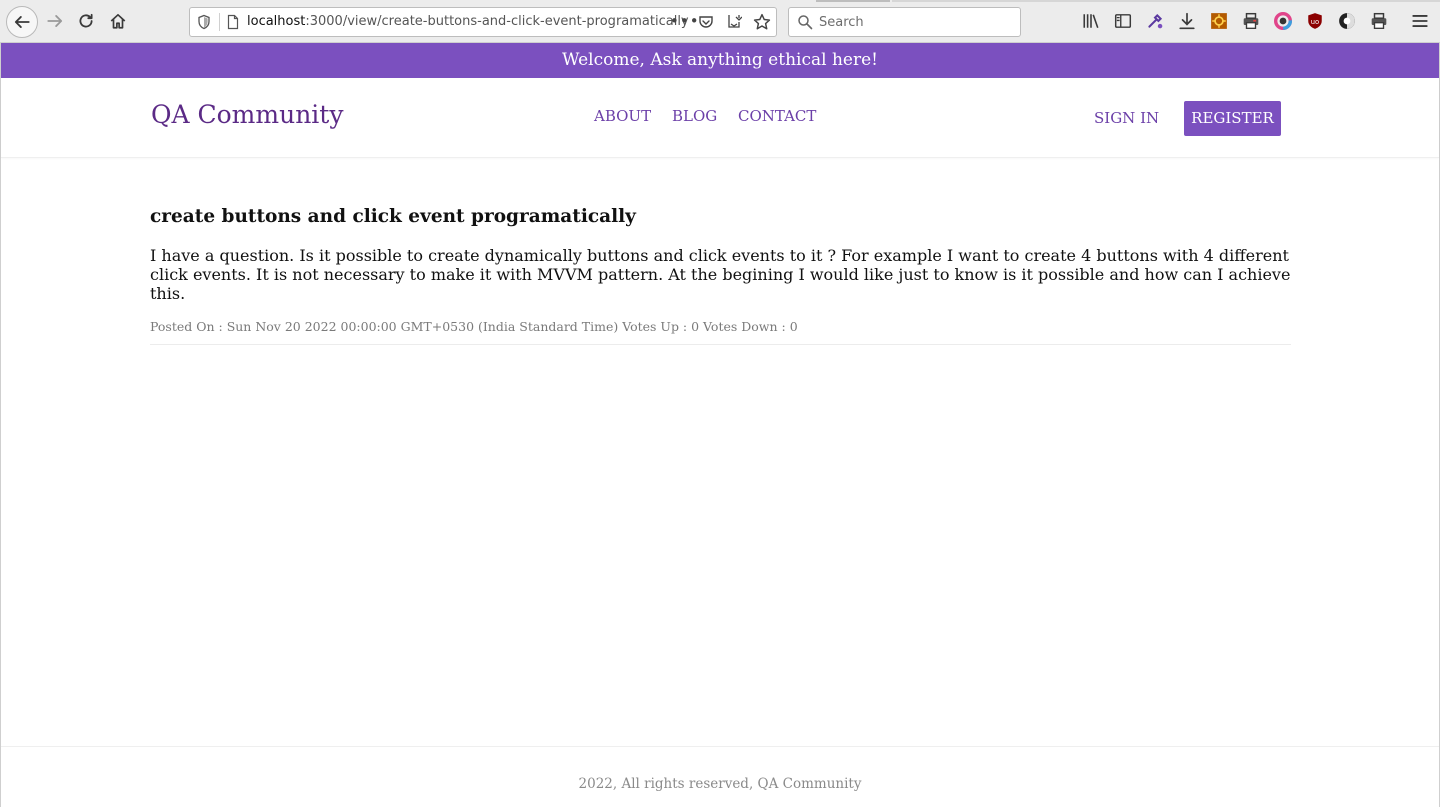 The height and width of the screenshot is (807, 1440). Describe the element at coordinates (685, 21) in the screenshot. I see `page-actions-button: •••` at that location.